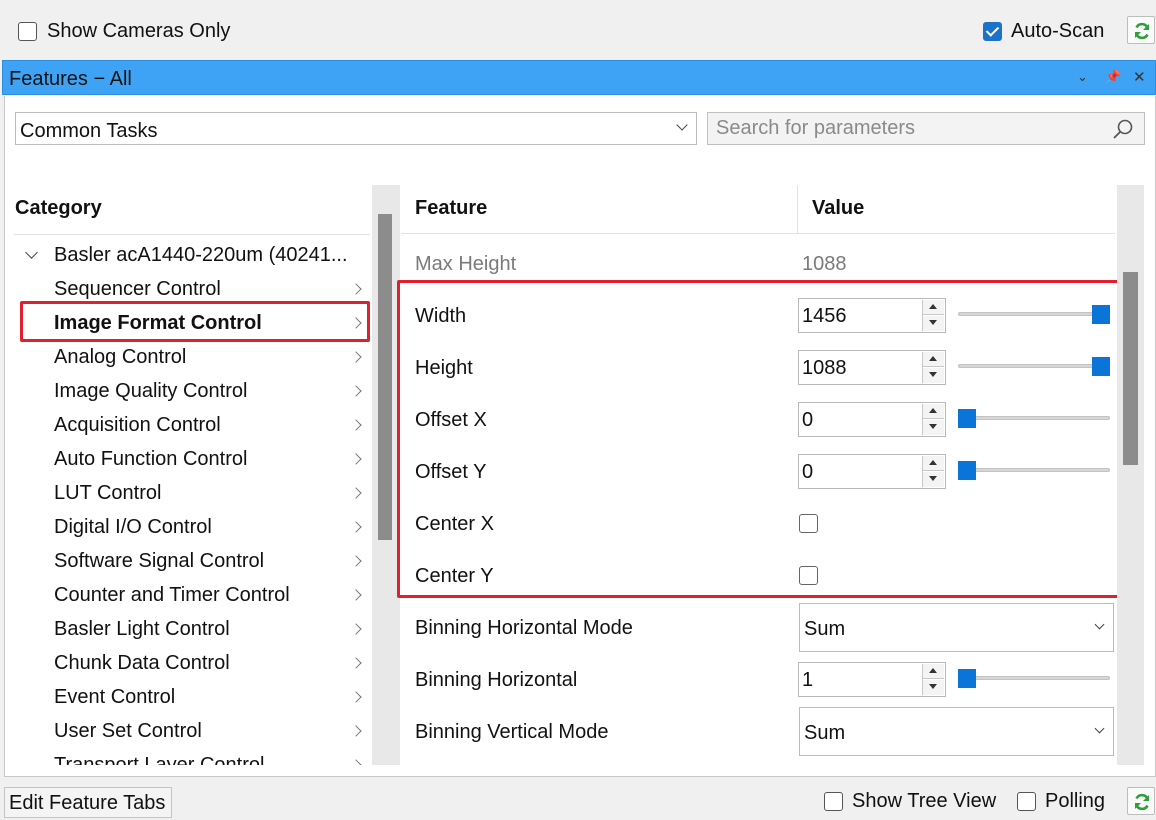  I want to click on binning-vertical-mode-select: Sum, so click(956, 731).